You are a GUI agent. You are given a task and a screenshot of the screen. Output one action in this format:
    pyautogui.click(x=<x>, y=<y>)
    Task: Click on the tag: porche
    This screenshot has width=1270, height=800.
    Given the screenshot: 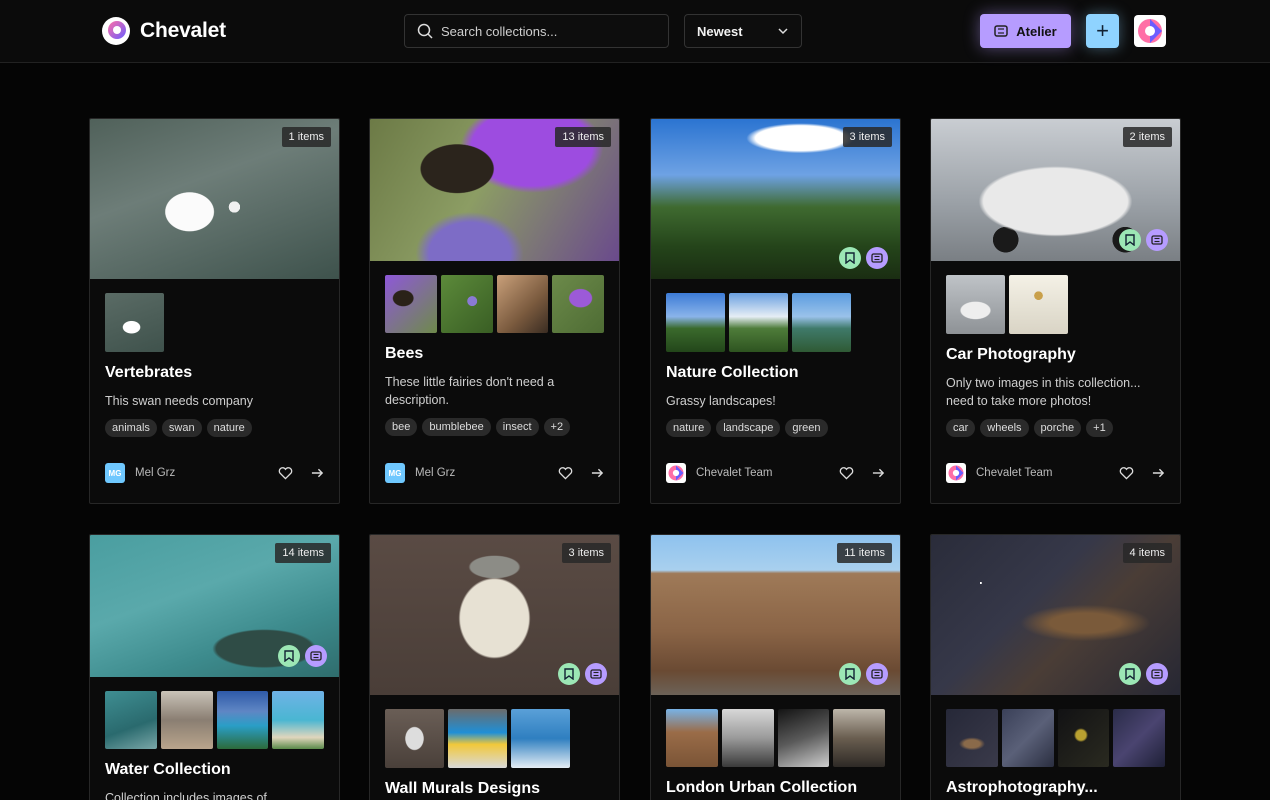 What is the action you would take?
    pyautogui.click(x=1057, y=428)
    